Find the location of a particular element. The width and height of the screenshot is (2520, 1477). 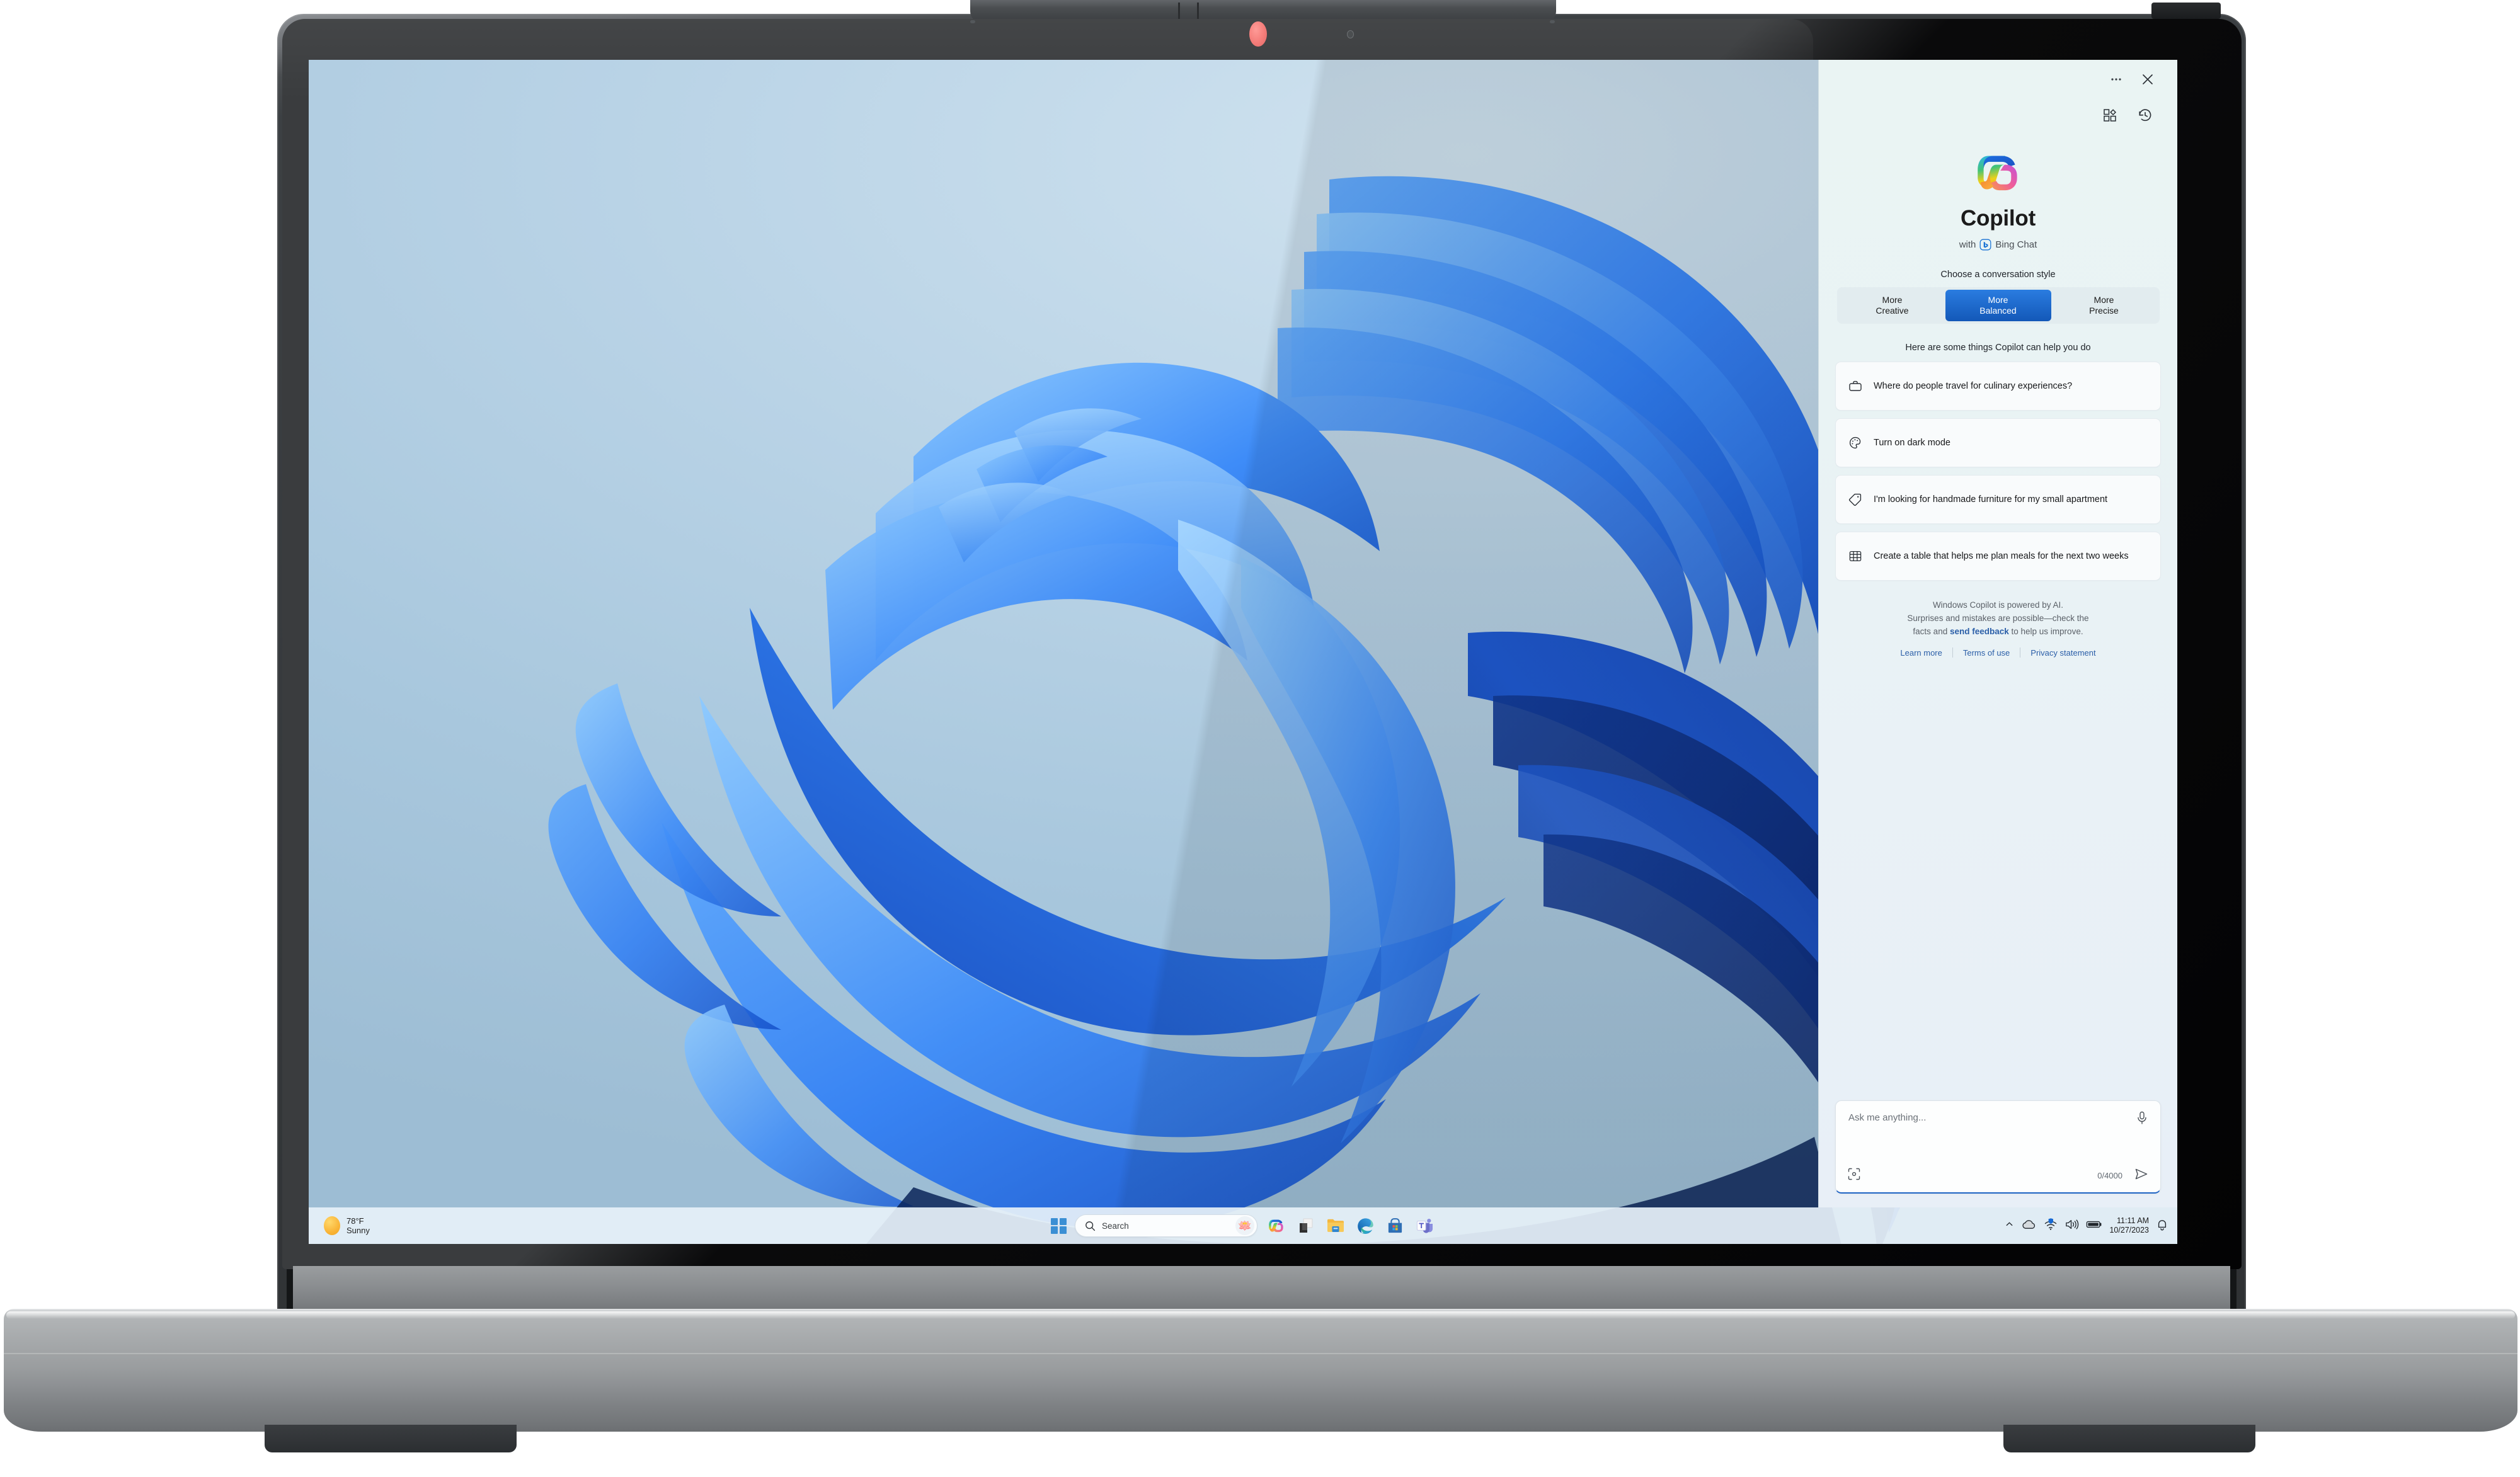

taskbar-center-group: Search 🪷 is located at coordinates (1243, 1225).